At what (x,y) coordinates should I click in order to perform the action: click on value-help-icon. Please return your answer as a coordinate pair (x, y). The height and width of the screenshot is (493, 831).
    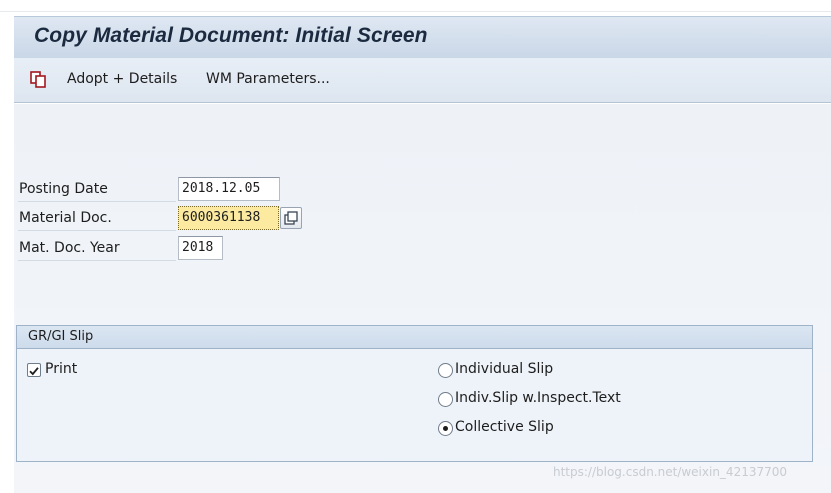
    Looking at the image, I should click on (291, 218).